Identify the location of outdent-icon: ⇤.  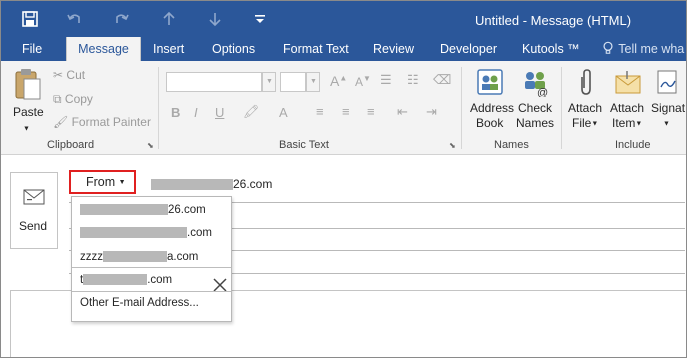
(402, 112).